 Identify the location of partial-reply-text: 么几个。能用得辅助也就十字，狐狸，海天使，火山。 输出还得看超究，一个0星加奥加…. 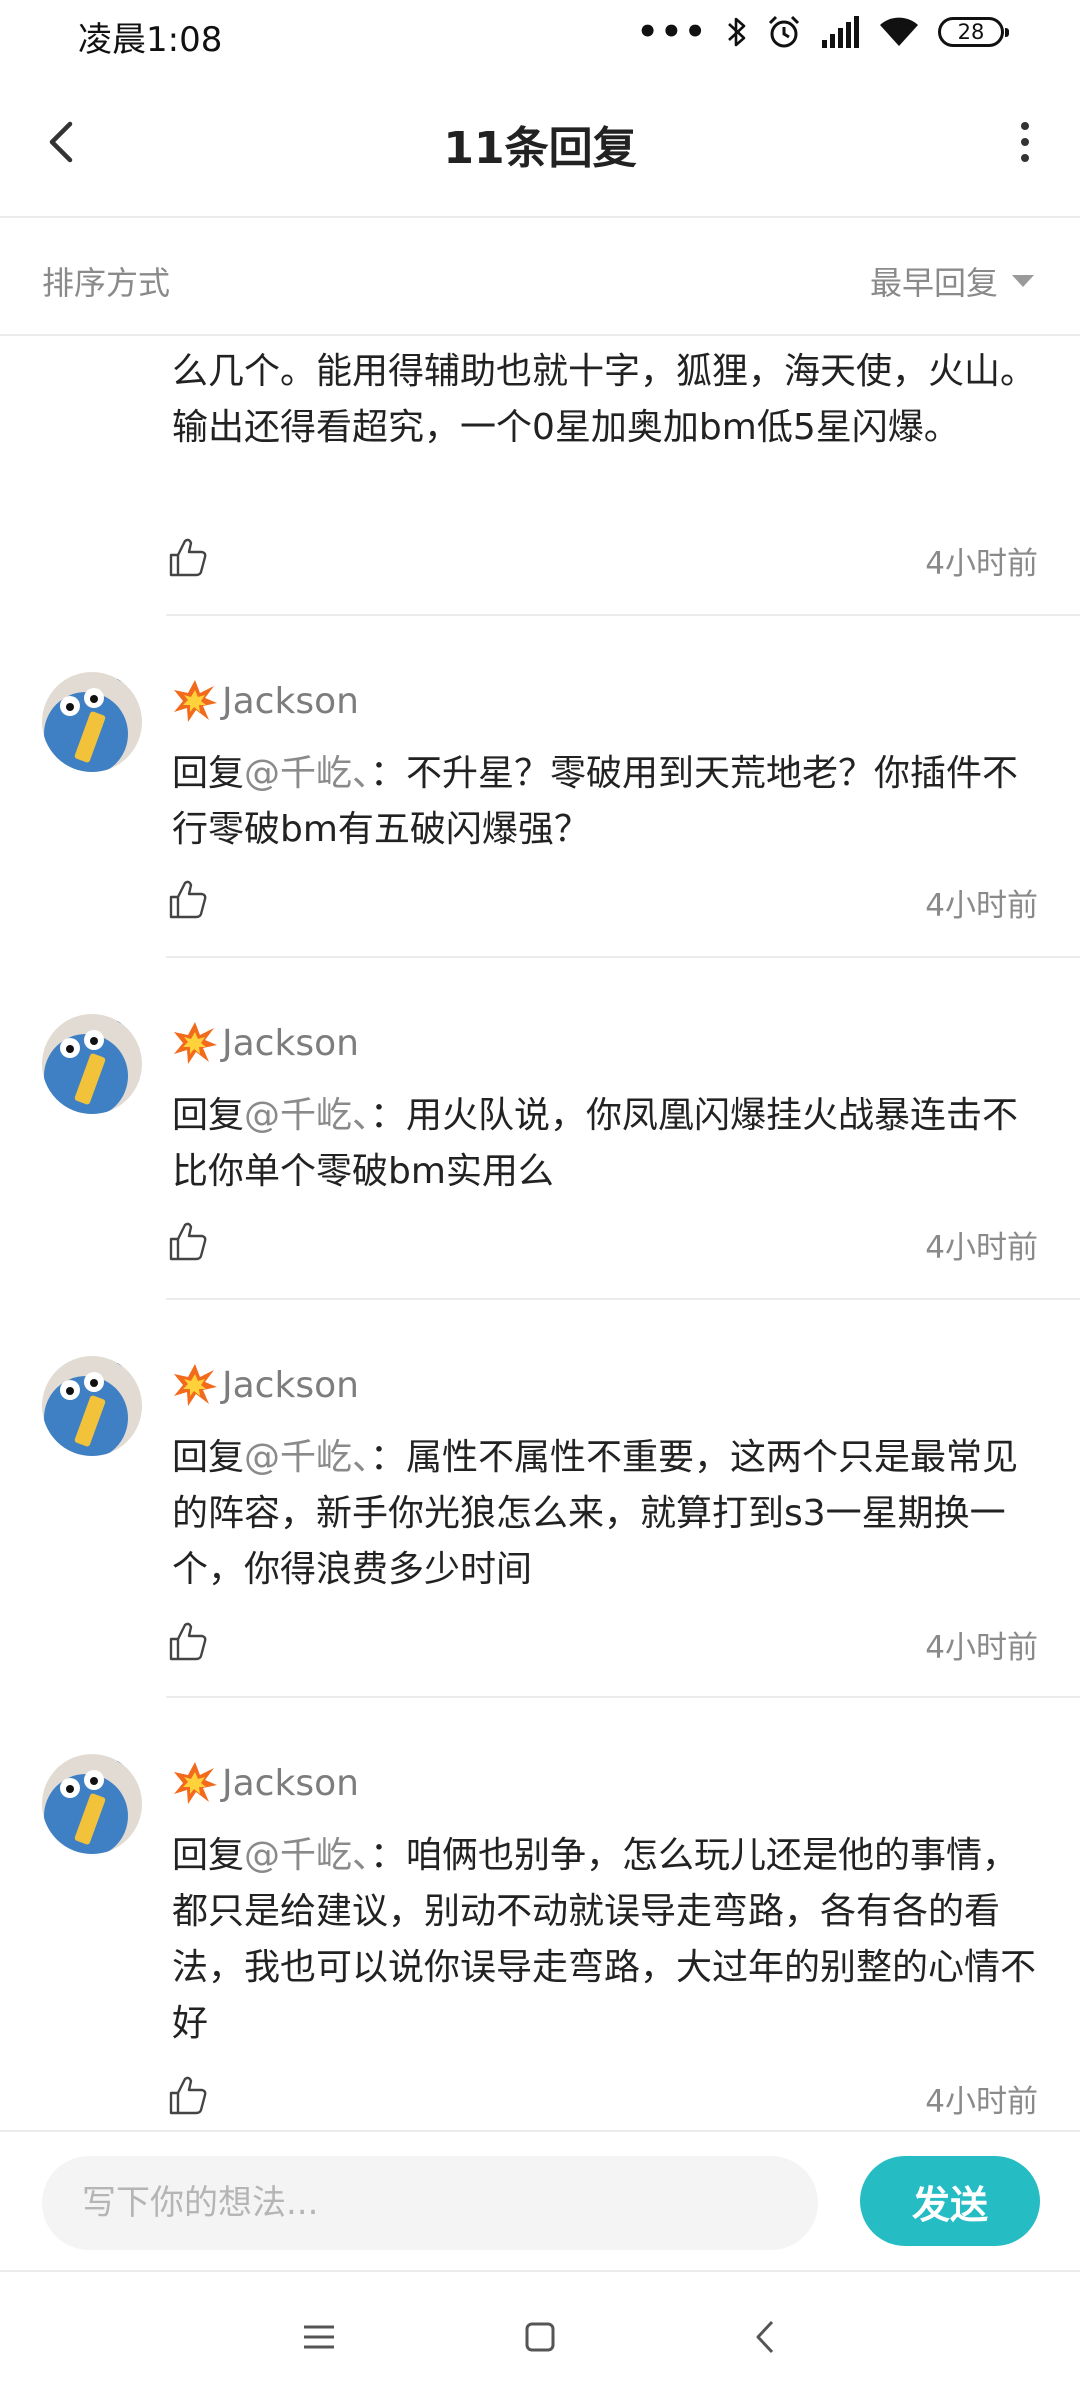
(604, 399).